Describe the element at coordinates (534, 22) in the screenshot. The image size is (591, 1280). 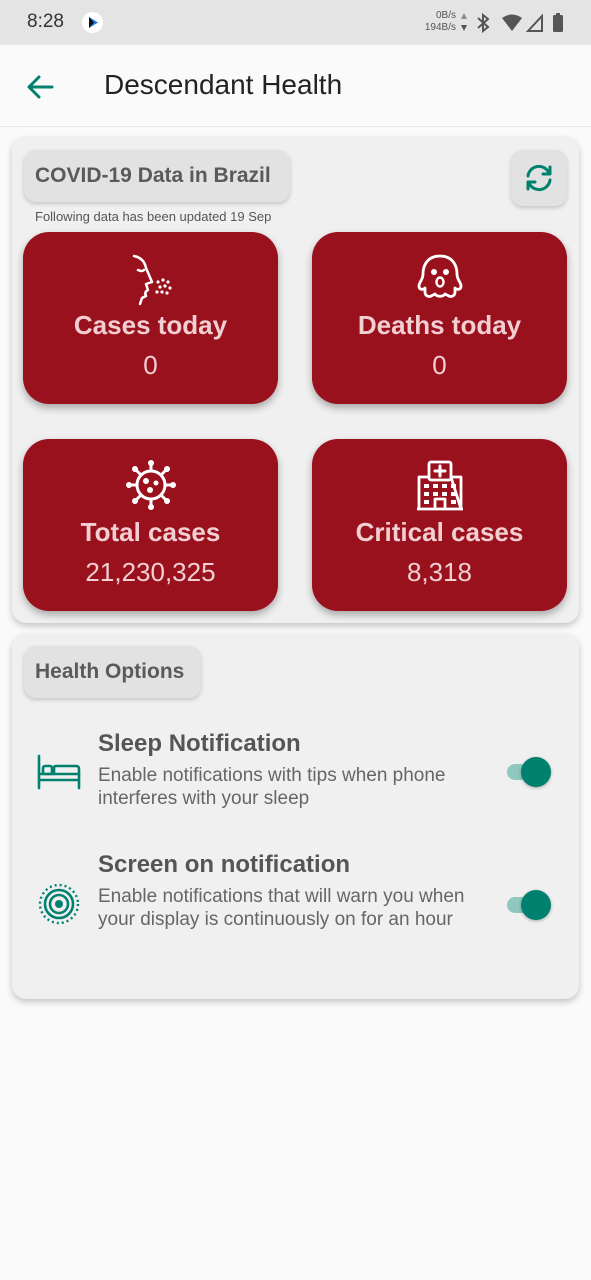
I see `signal-icon` at that location.